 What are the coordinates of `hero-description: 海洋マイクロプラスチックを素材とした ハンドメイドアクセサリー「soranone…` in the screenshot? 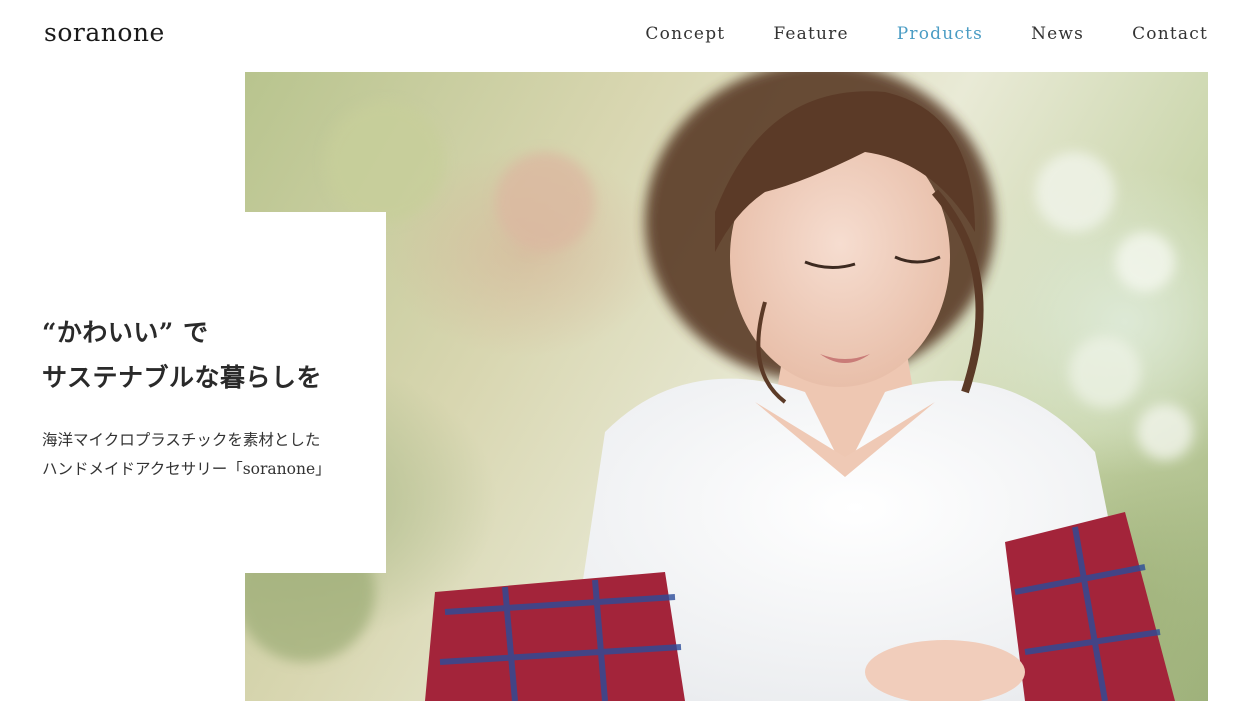 It's located at (186, 455).